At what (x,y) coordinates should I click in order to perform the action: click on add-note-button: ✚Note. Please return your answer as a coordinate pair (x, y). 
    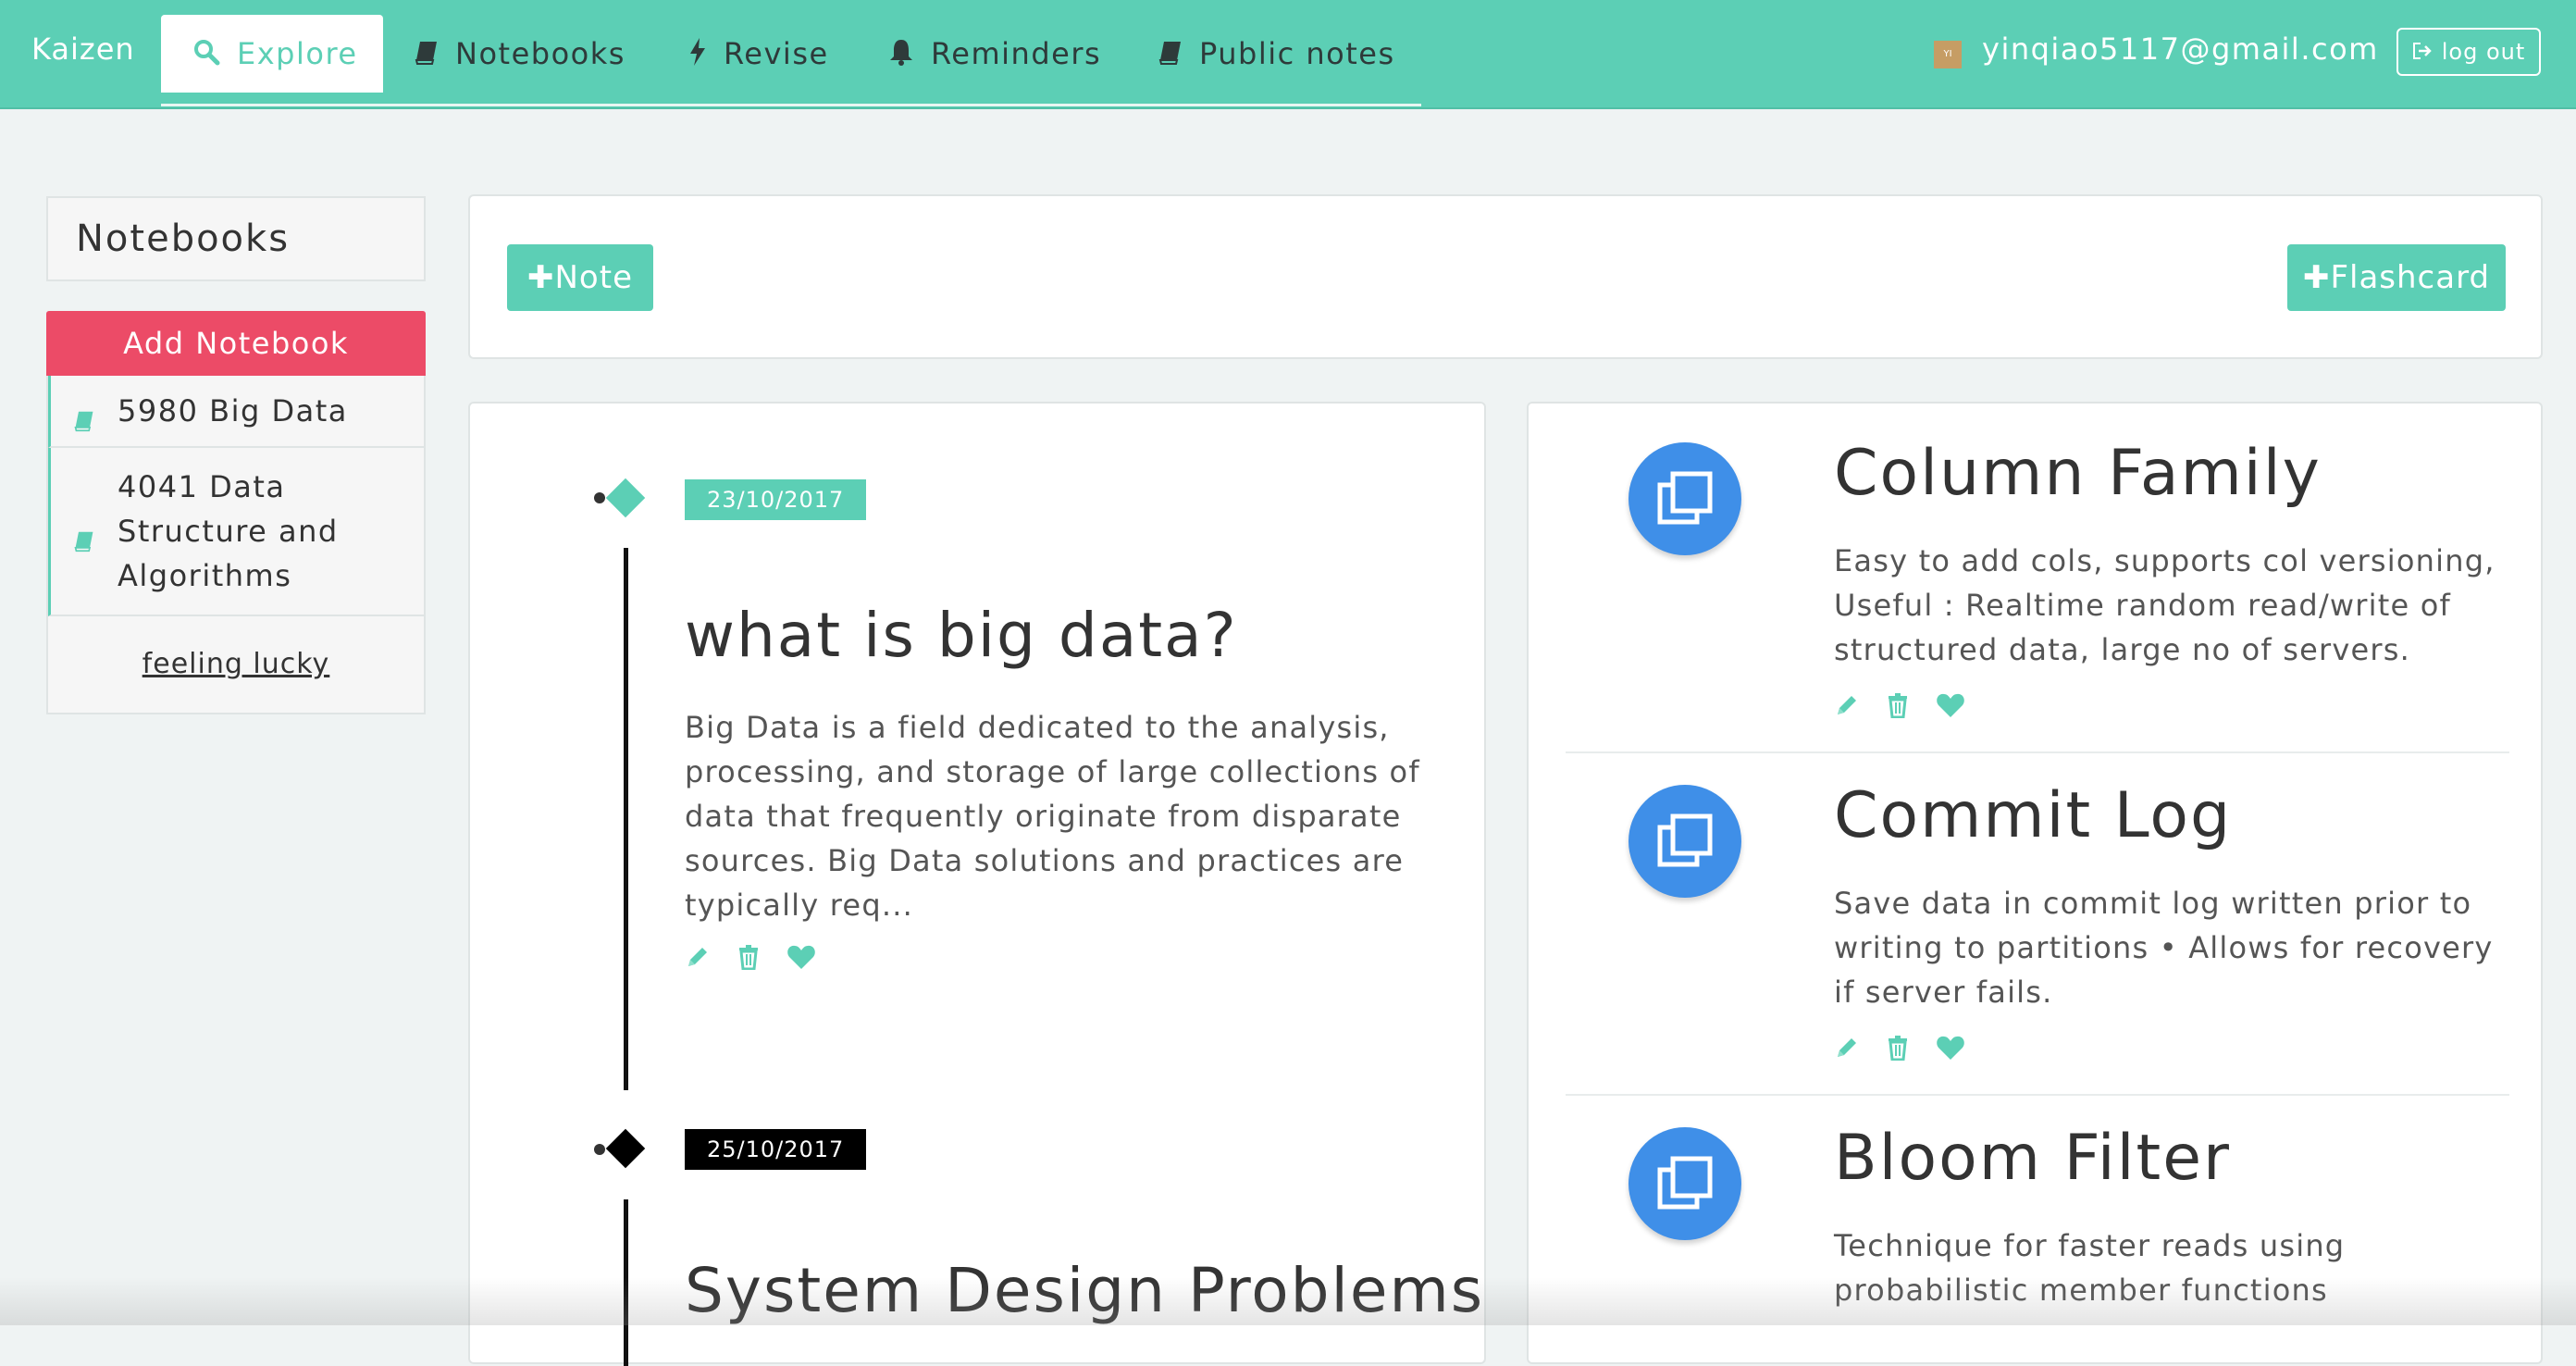
    Looking at the image, I should click on (580, 277).